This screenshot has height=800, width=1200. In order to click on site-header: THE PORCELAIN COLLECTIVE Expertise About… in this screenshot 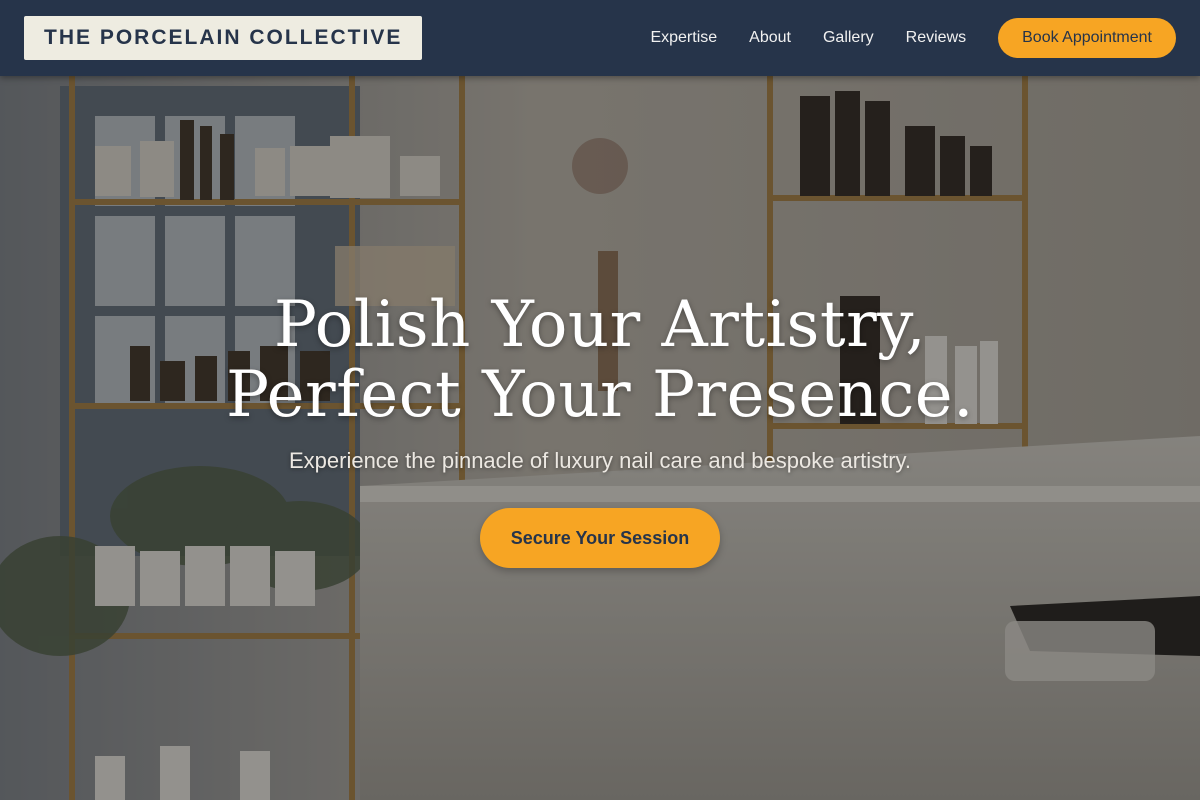, I will do `click(600, 38)`.